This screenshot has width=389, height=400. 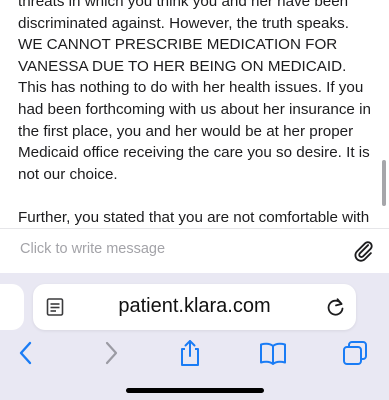 What do you see at coordinates (190, 353) in the screenshot?
I see `share-icon` at bounding box center [190, 353].